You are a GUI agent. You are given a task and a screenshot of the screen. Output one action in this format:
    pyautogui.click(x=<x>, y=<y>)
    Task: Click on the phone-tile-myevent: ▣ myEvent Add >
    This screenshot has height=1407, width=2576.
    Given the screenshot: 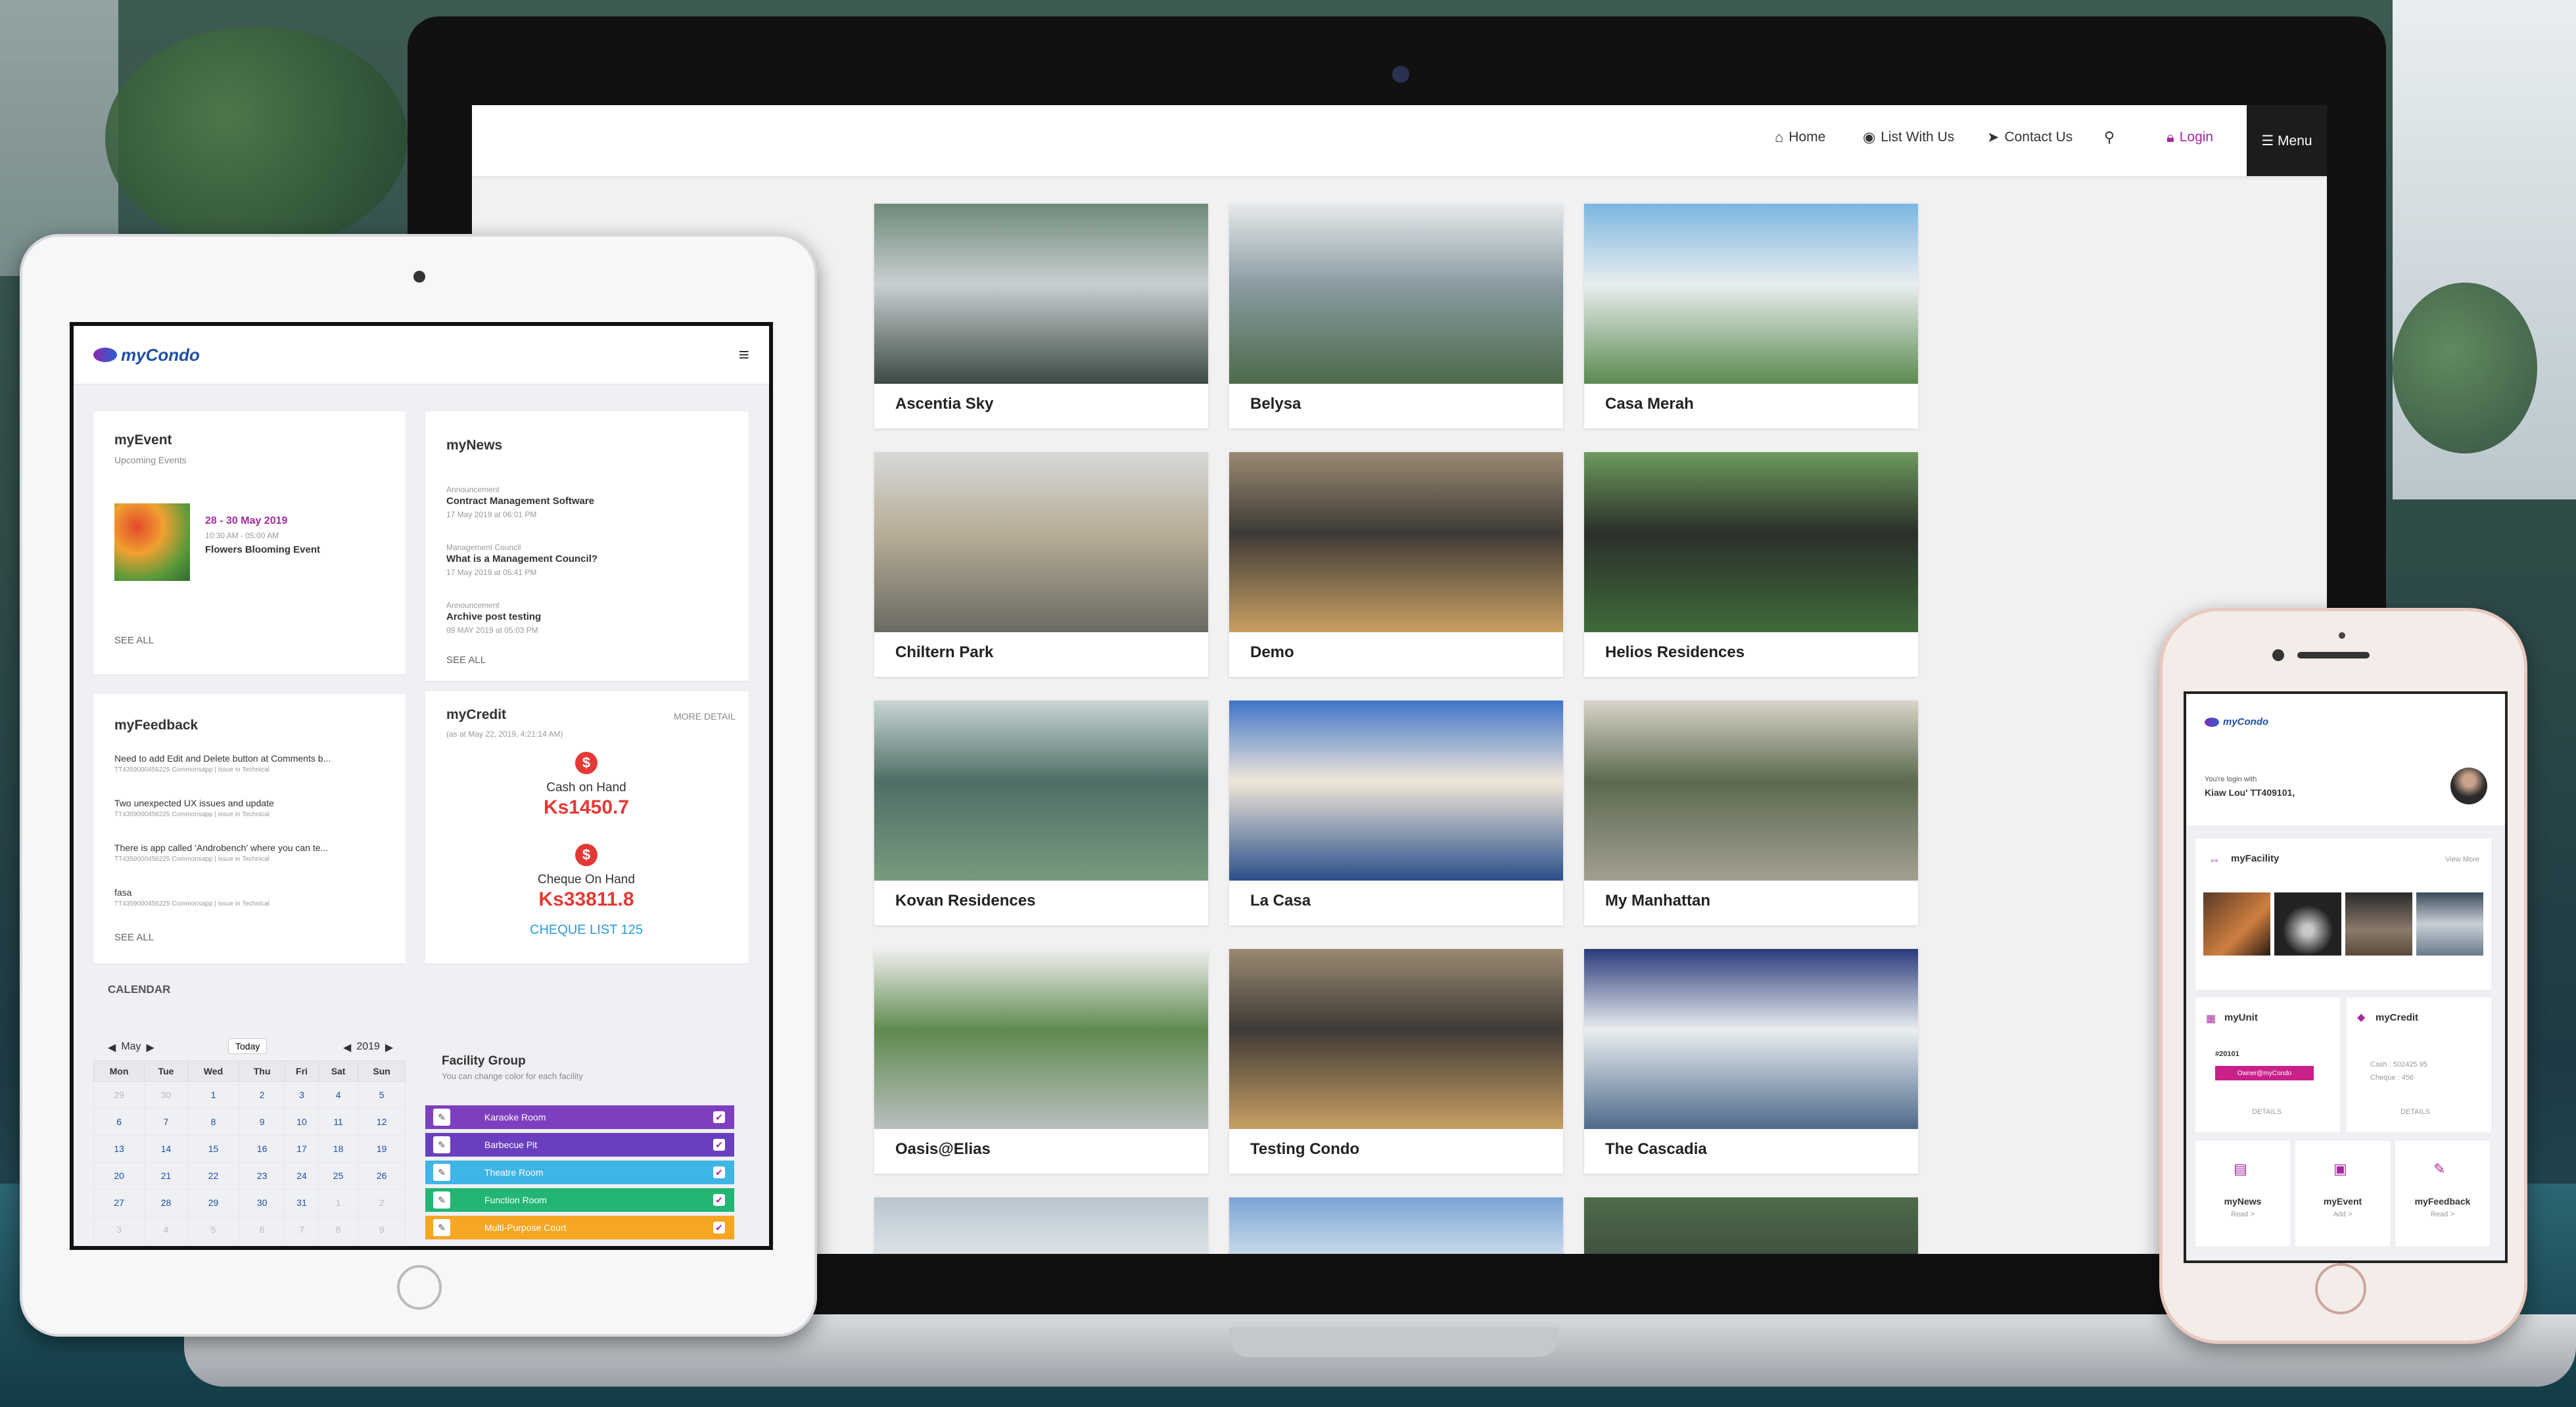 What is the action you would take?
    pyautogui.click(x=2342, y=1193)
    